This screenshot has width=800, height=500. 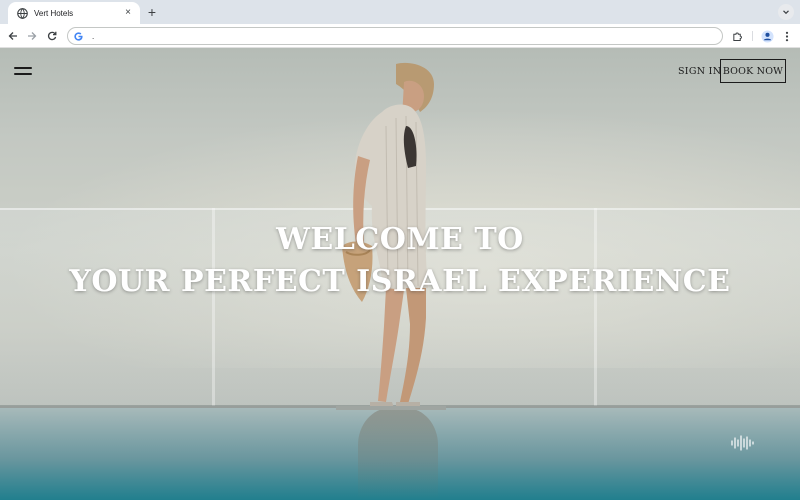 I want to click on sign-in-link: SIGN IN, so click(x=699, y=71).